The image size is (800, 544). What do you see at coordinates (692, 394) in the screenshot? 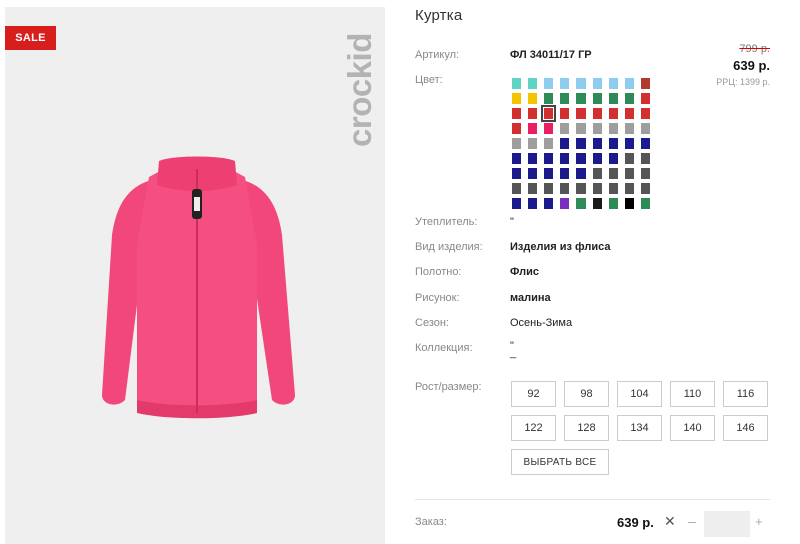
I see `size-button: 110` at bounding box center [692, 394].